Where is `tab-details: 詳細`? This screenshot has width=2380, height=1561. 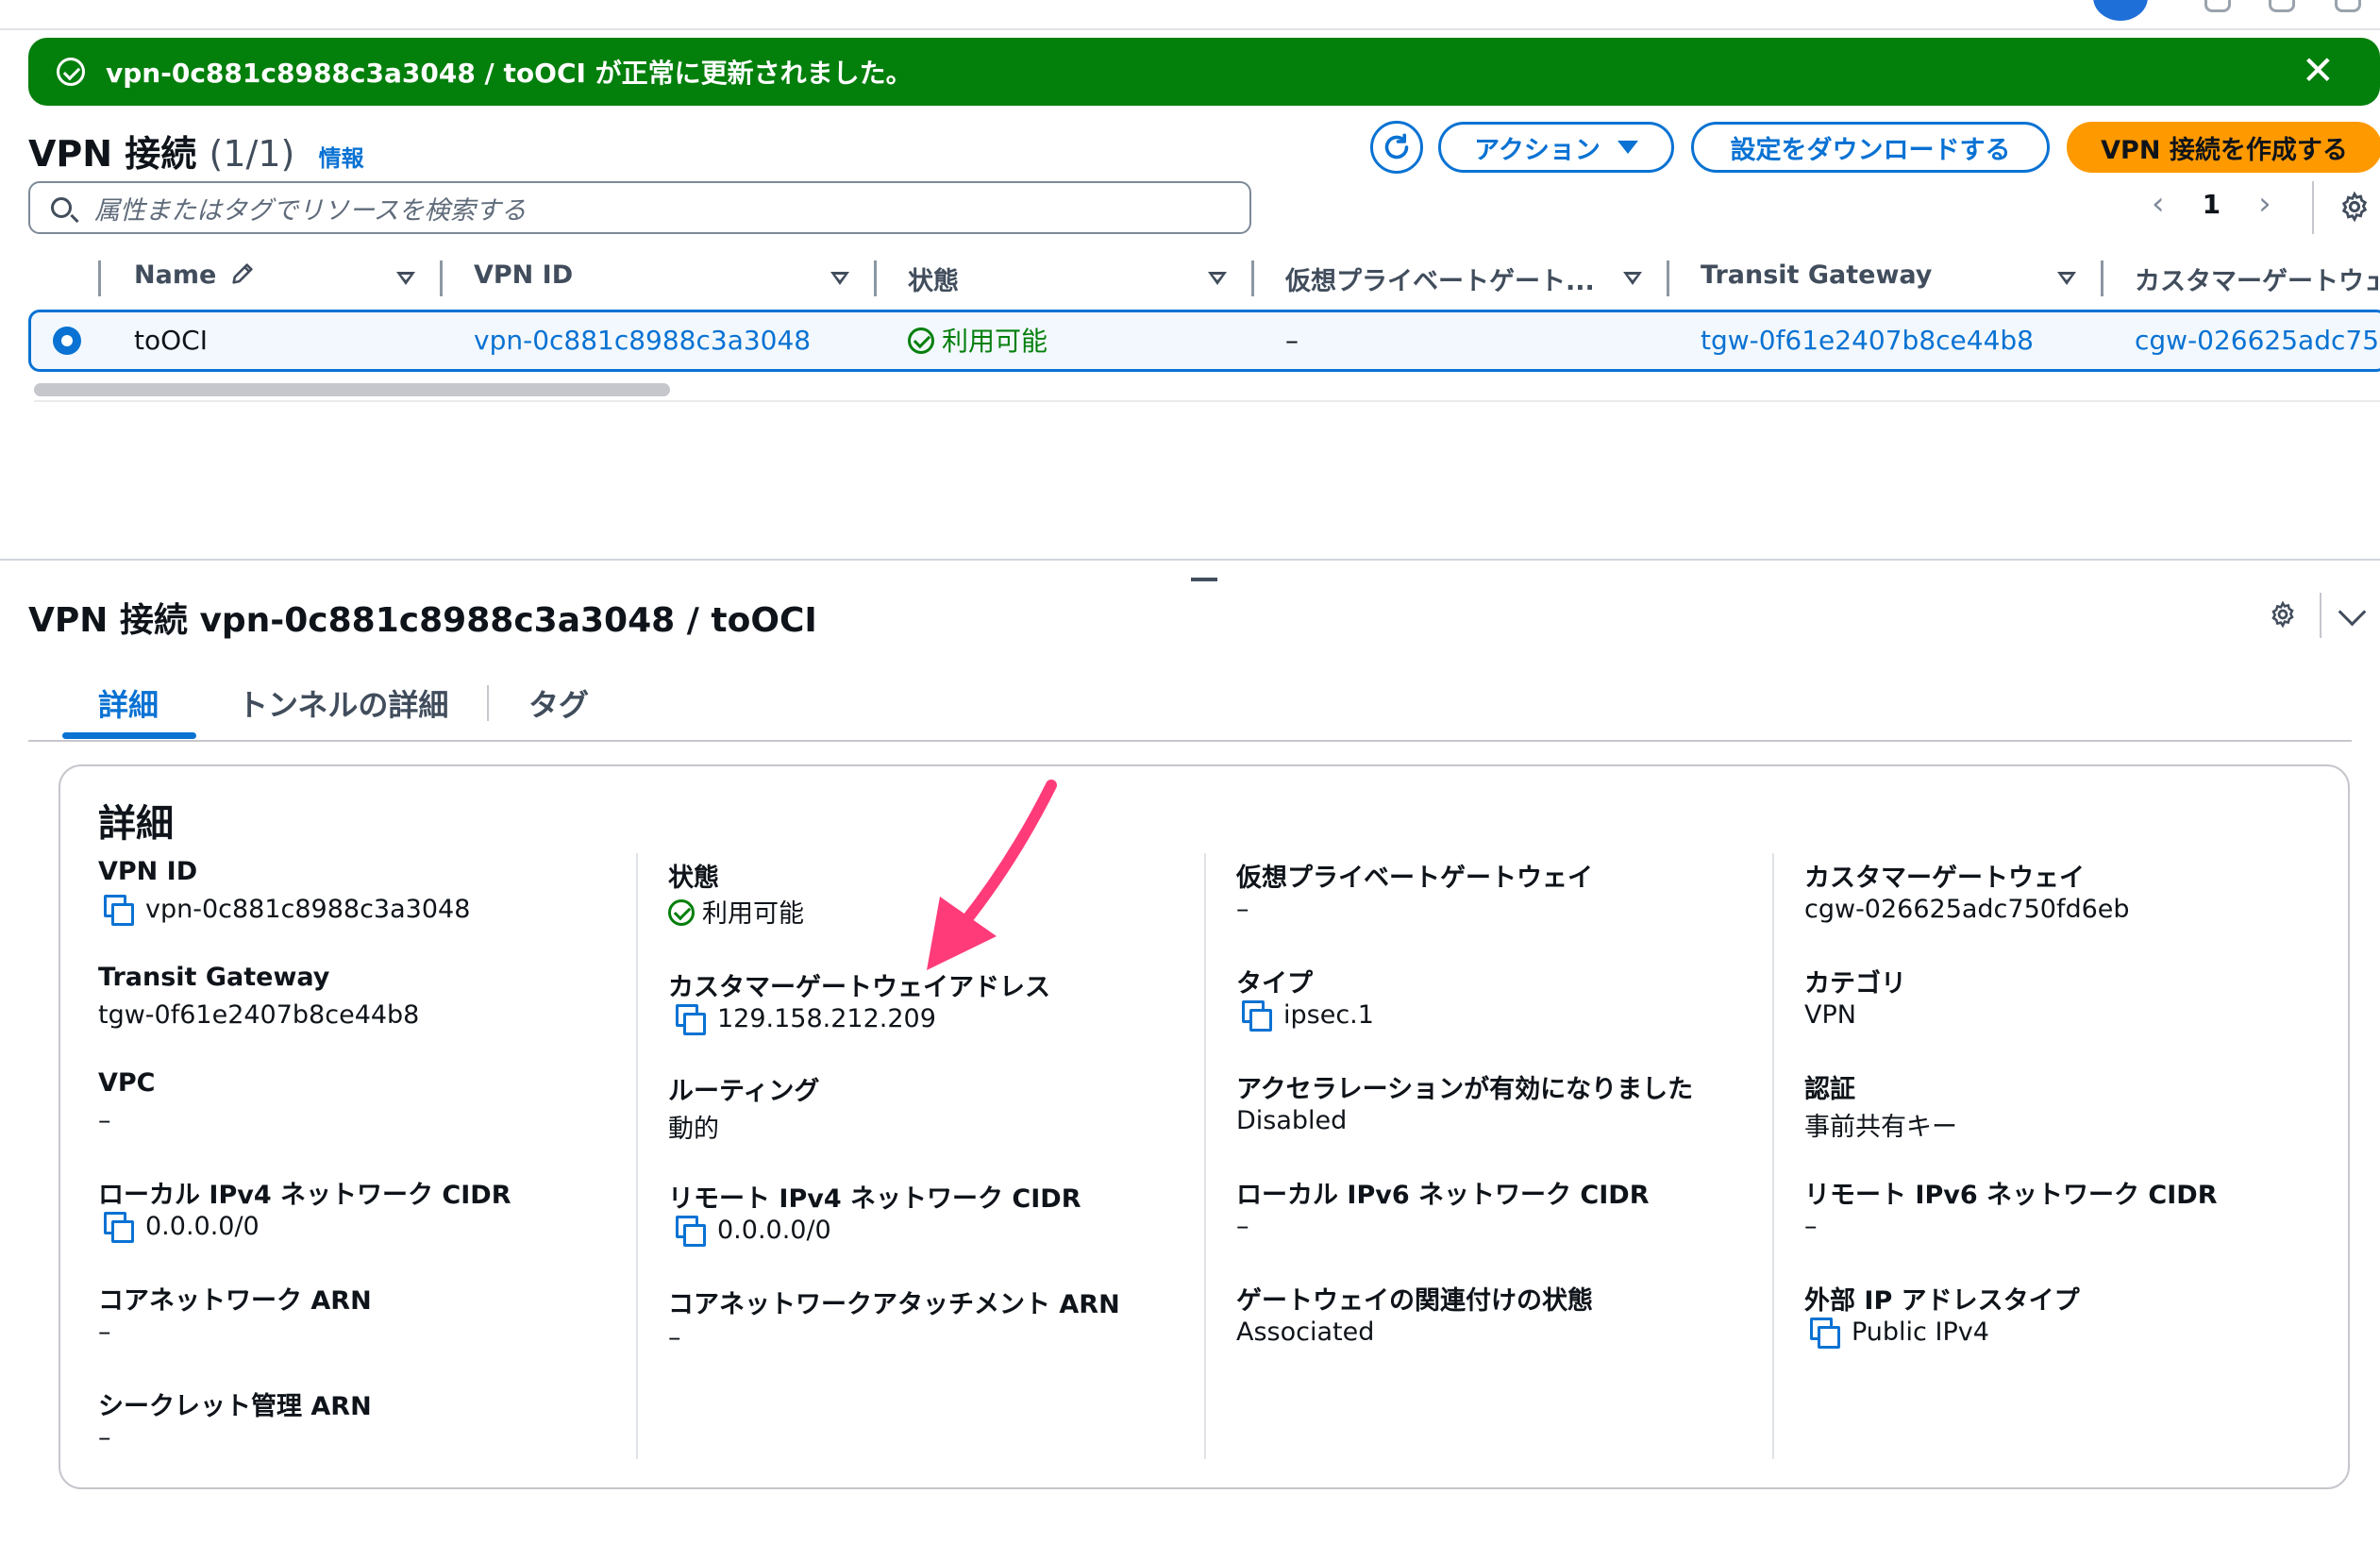
tab-details: 詳細 is located at coordinates (128, 703).